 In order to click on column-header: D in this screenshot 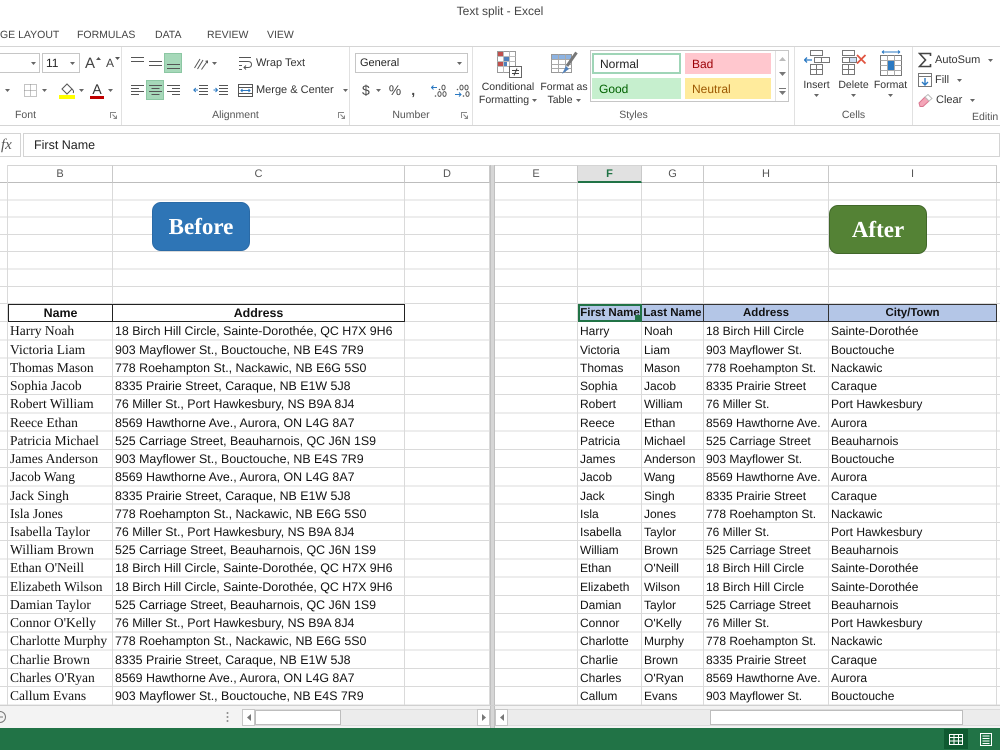, I will do `click(447, 174)`.